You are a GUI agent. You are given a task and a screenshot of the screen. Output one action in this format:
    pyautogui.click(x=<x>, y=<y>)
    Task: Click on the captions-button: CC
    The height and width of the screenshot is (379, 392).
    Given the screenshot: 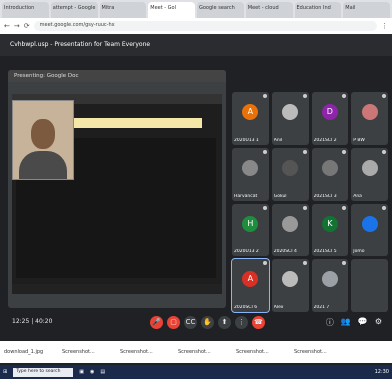 What is the action you would take?
    pyautogui.click(x=190, y=322)
    